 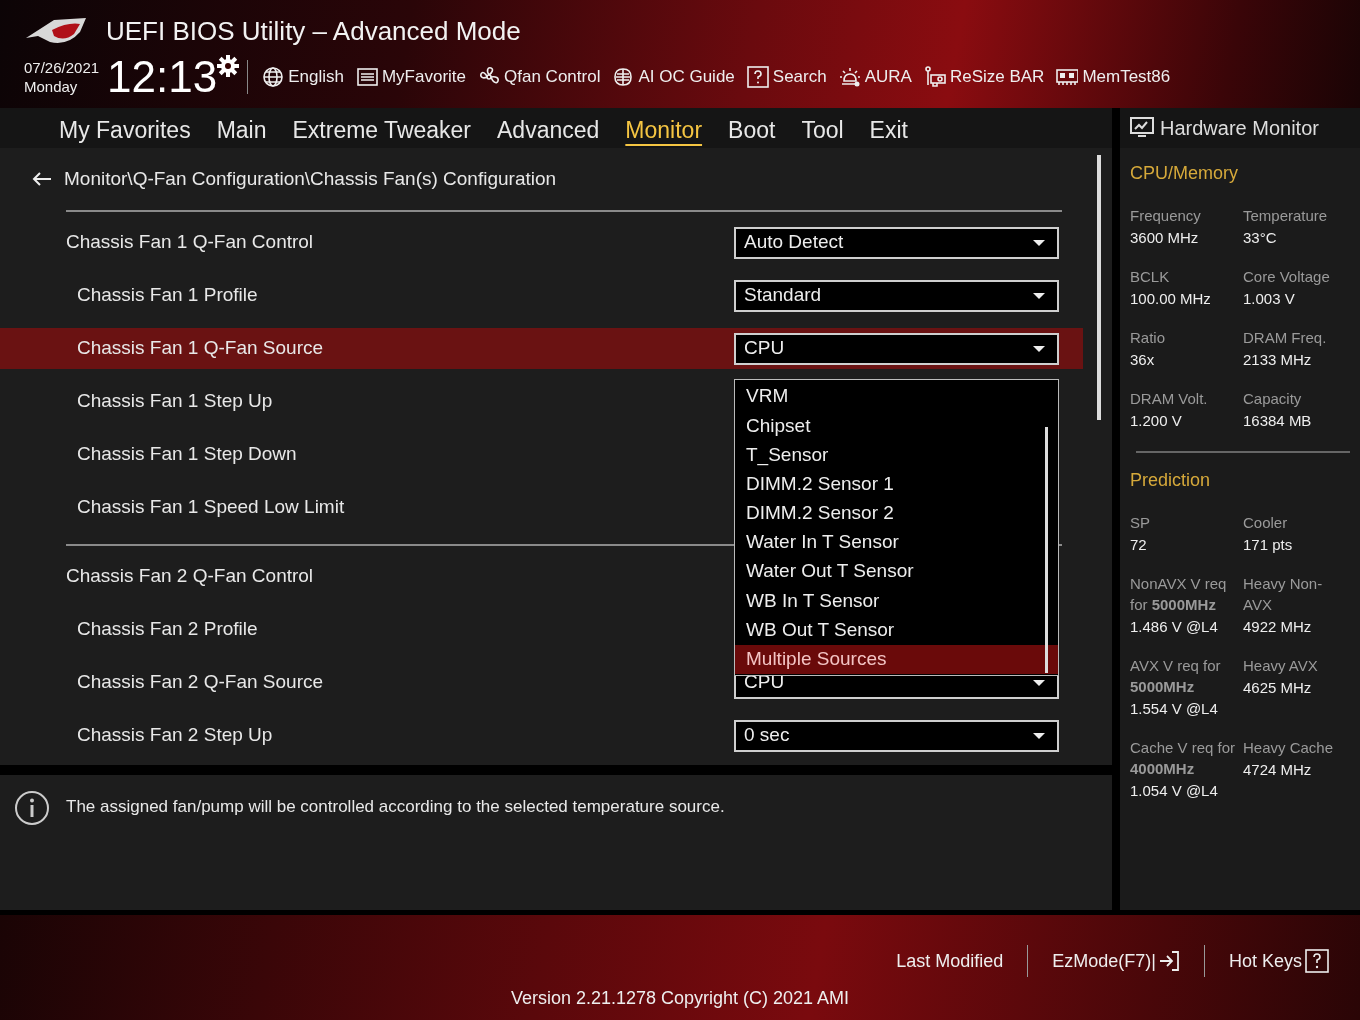 What do you see at coordinates (1156, 421) in the screenshot?
I see `reading-value: 1.200 V` at bounding box center [1156, 421].